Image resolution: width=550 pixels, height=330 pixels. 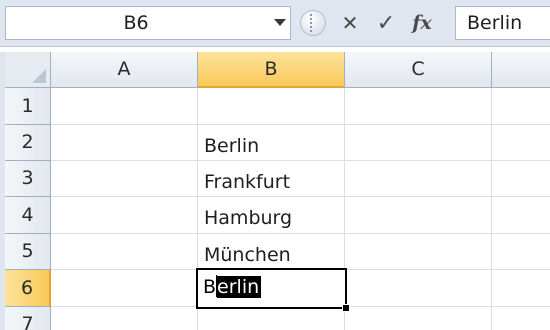 I want to click on select-all-icon, so click(x=39, y=76).